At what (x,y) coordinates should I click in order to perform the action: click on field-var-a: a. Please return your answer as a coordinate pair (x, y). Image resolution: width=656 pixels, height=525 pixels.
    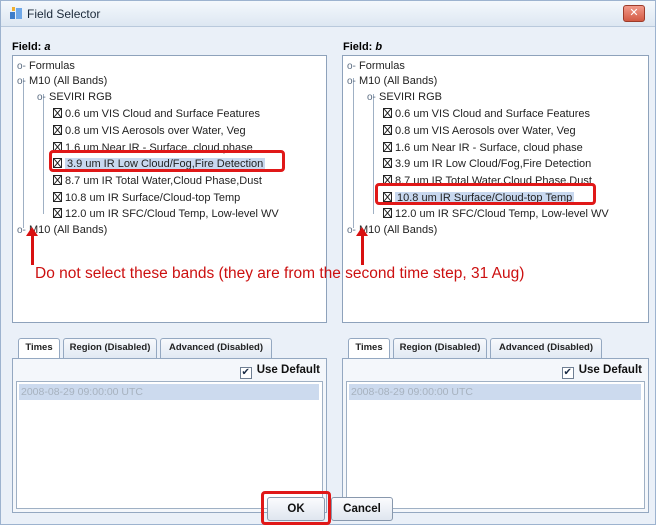
    Looking at the image, I should click on (47, 47).